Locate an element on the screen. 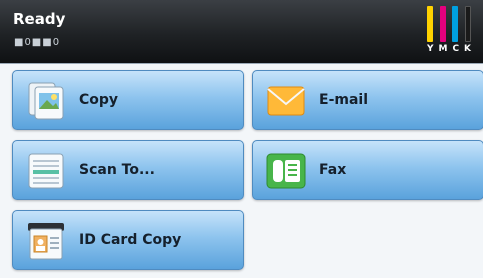 The width and height of the screenshot is (483, 278). email-button: E-mail is located at coordinates (367, 100).